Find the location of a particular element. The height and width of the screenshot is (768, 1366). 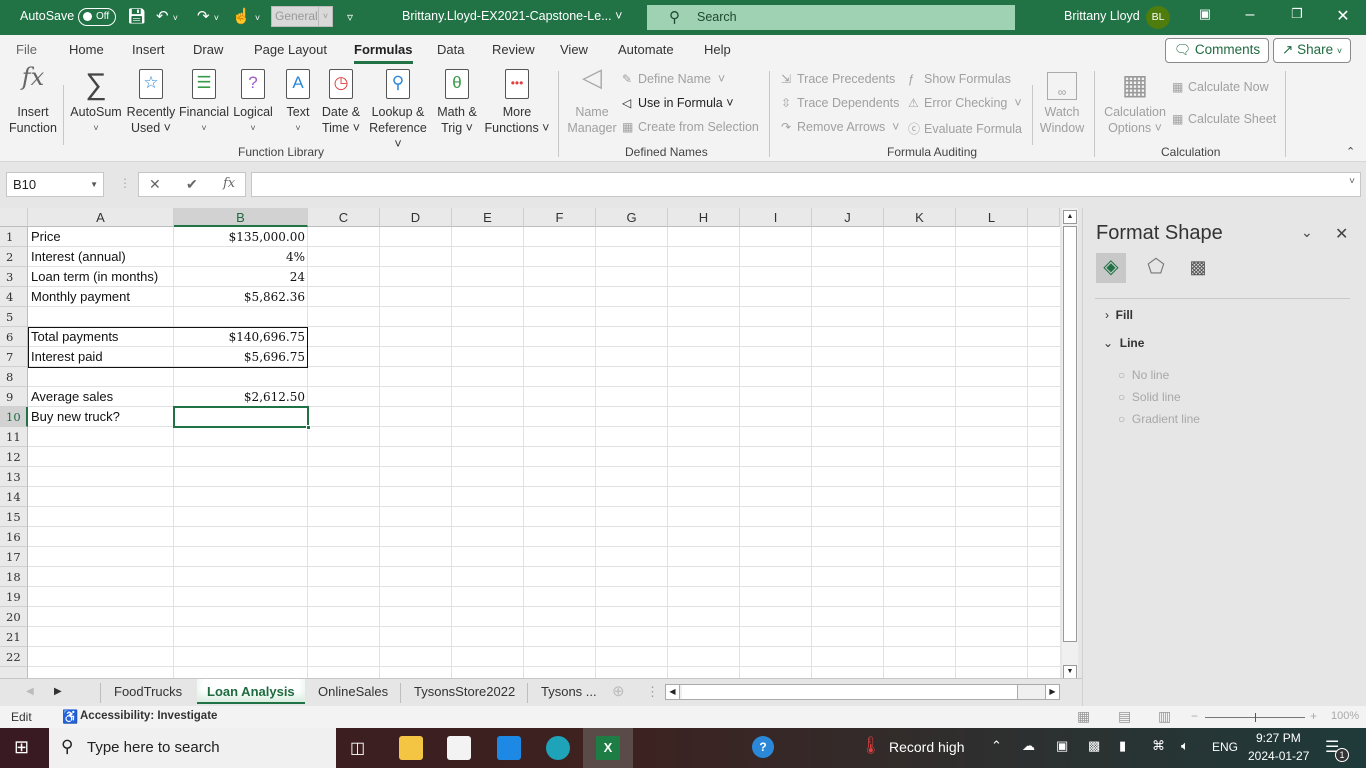

scroll-left-icon: ◀ is located at coordinates (673, 692).